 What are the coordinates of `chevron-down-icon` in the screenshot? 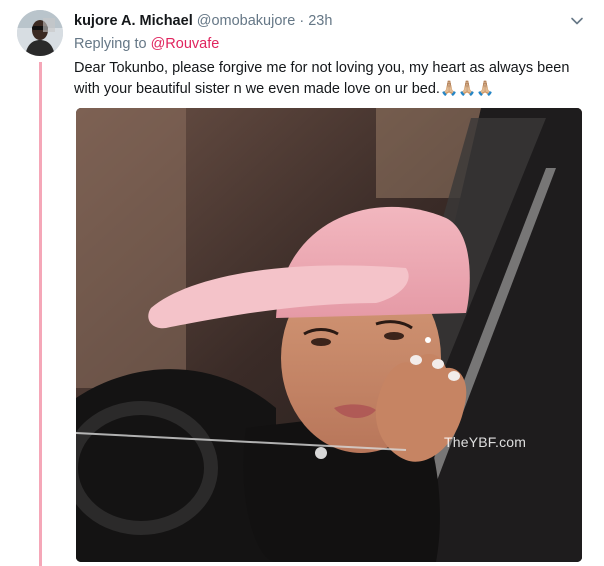 It's located at (577, 21).